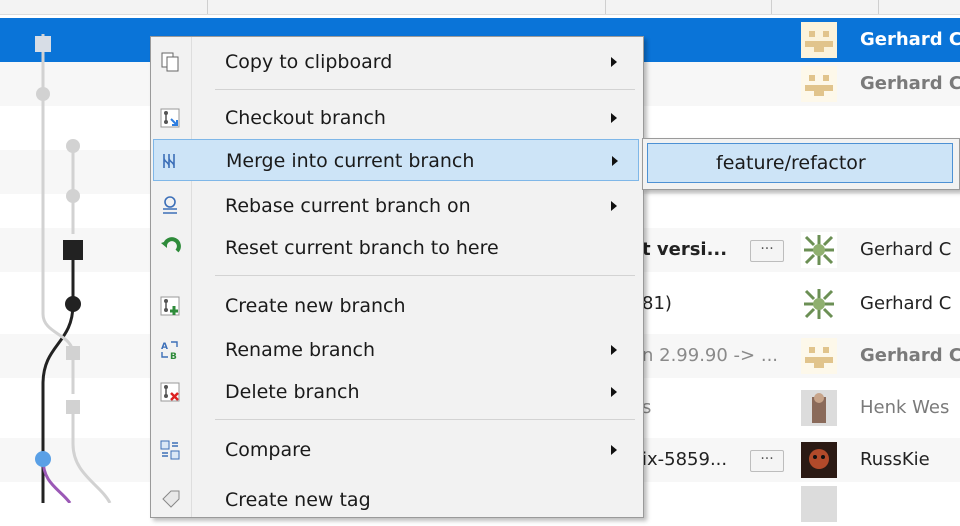 Image resolution: width=960 pixels, height=526 pixels. Describe the element at coordinates (315, 306) in the screenshot. I see `menu-item-label: Create new branch` at that location.